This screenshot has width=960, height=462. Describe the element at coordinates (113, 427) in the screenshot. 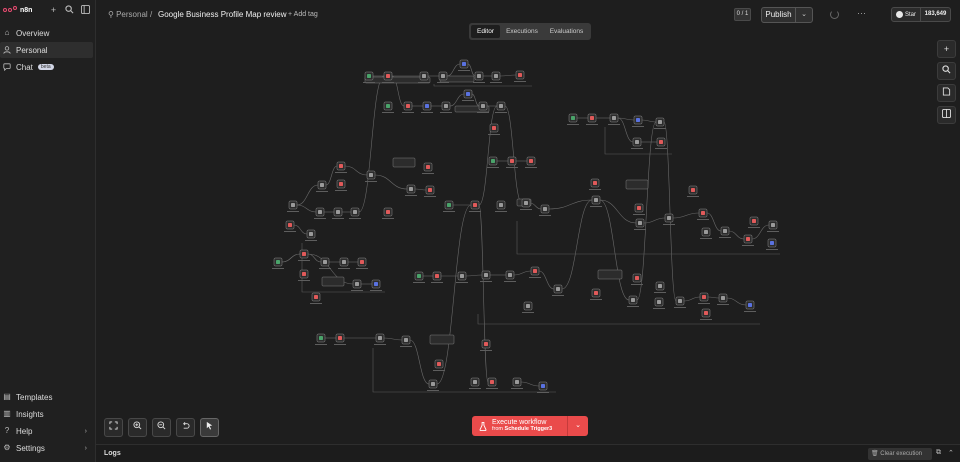

I see `fit-view-button` at that location.